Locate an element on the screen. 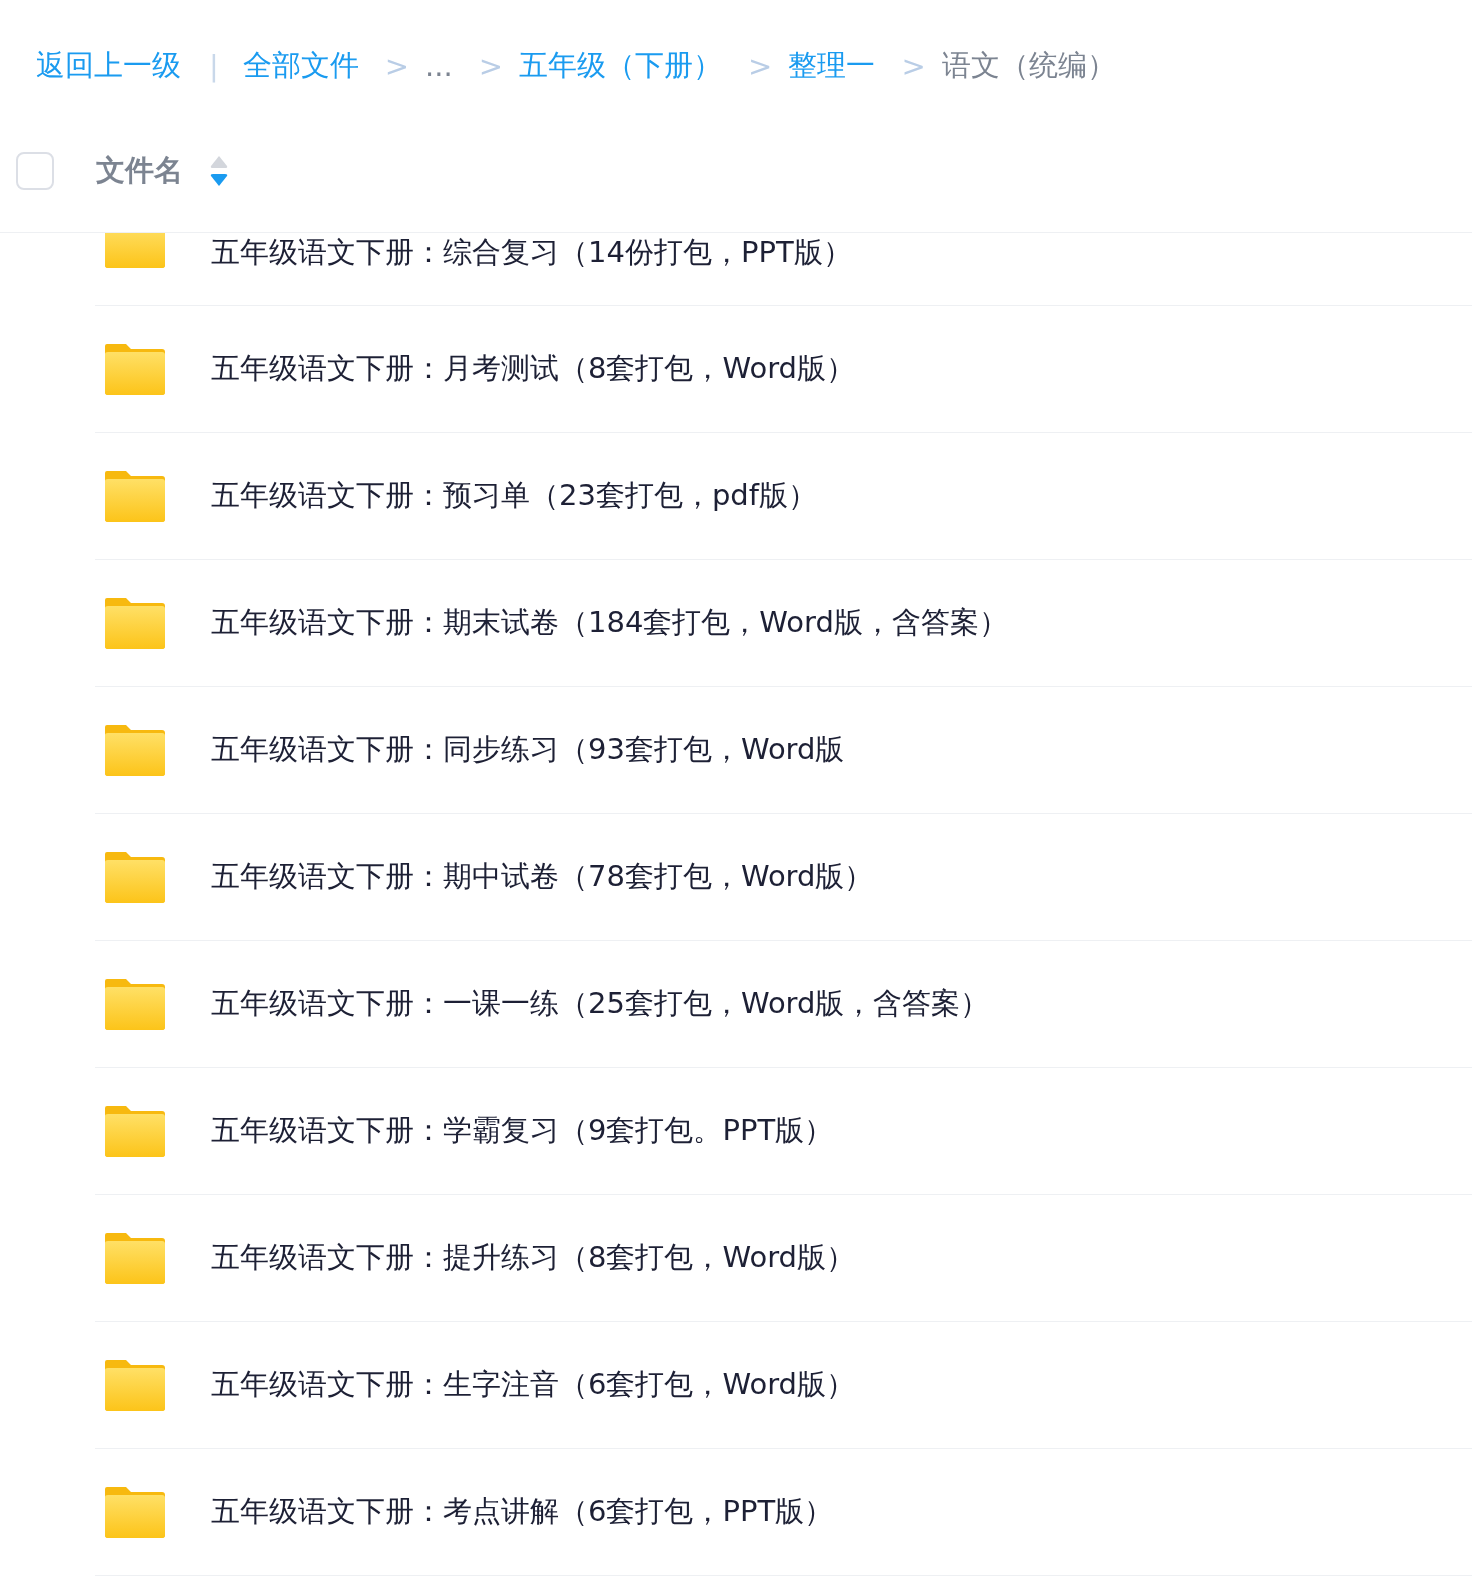 The height and width of the screenshot is (1589, 1472). folder-name: 五年级语文下册：一课一练（25套打包，Word版，含答案） is located at coordinates (600, 1004).